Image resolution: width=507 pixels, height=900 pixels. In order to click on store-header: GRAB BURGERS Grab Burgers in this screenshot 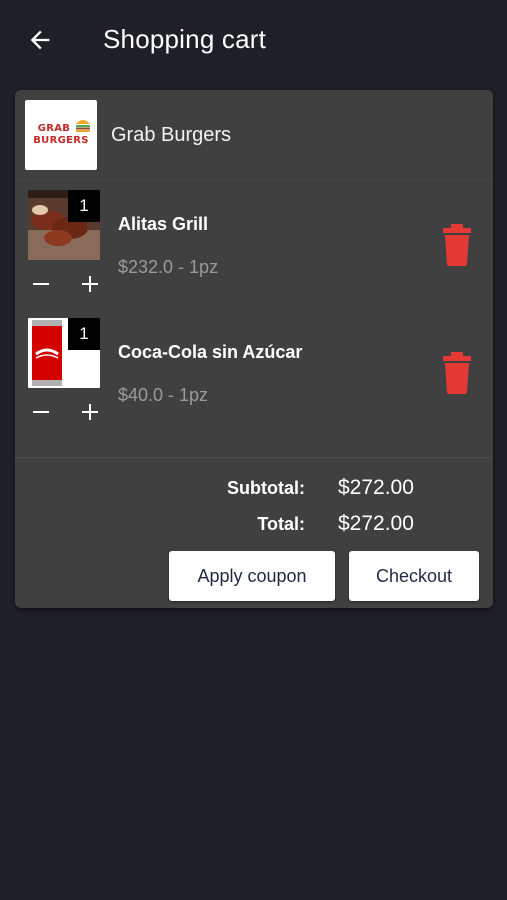, I will do `click(254, 135)`.